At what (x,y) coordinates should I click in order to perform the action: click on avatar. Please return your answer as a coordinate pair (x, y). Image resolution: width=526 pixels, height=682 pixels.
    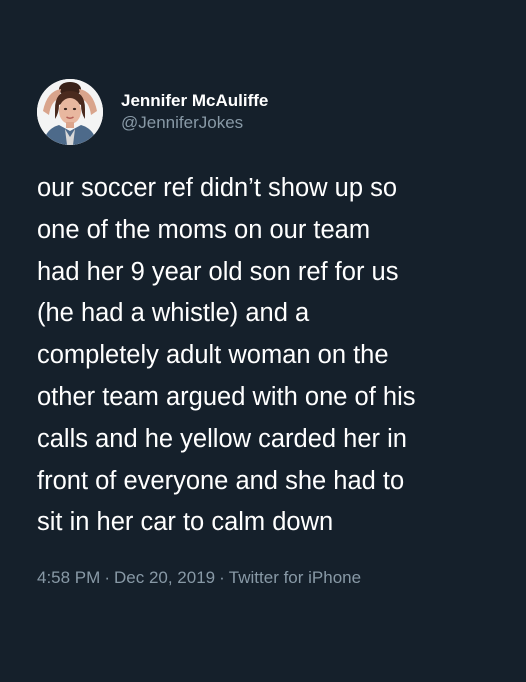
    Looking at the image, I should click on (70, 112).